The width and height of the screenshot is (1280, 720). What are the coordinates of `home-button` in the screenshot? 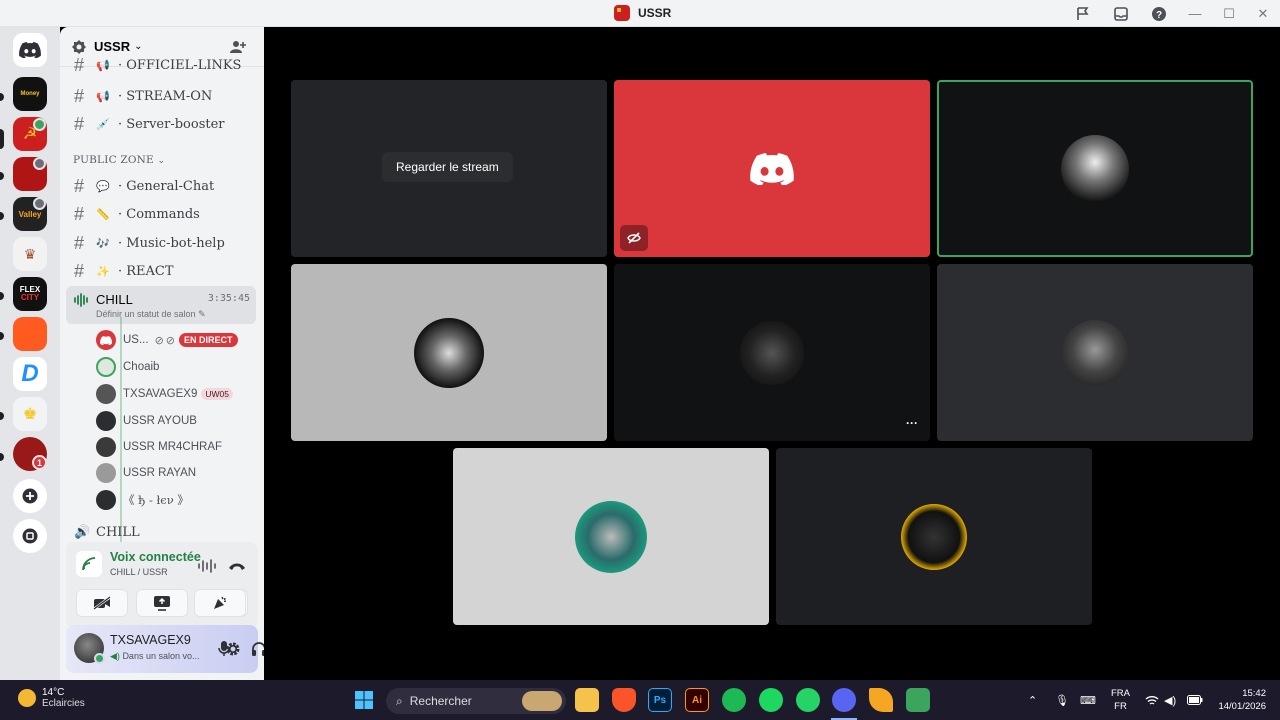 It's located at (30, 50).